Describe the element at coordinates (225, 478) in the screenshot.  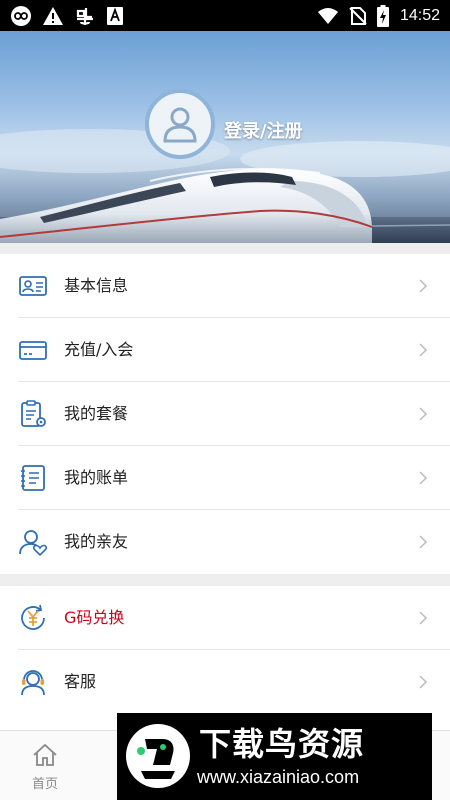
I see `menu-item-my-bill: 我的账单` at that location.